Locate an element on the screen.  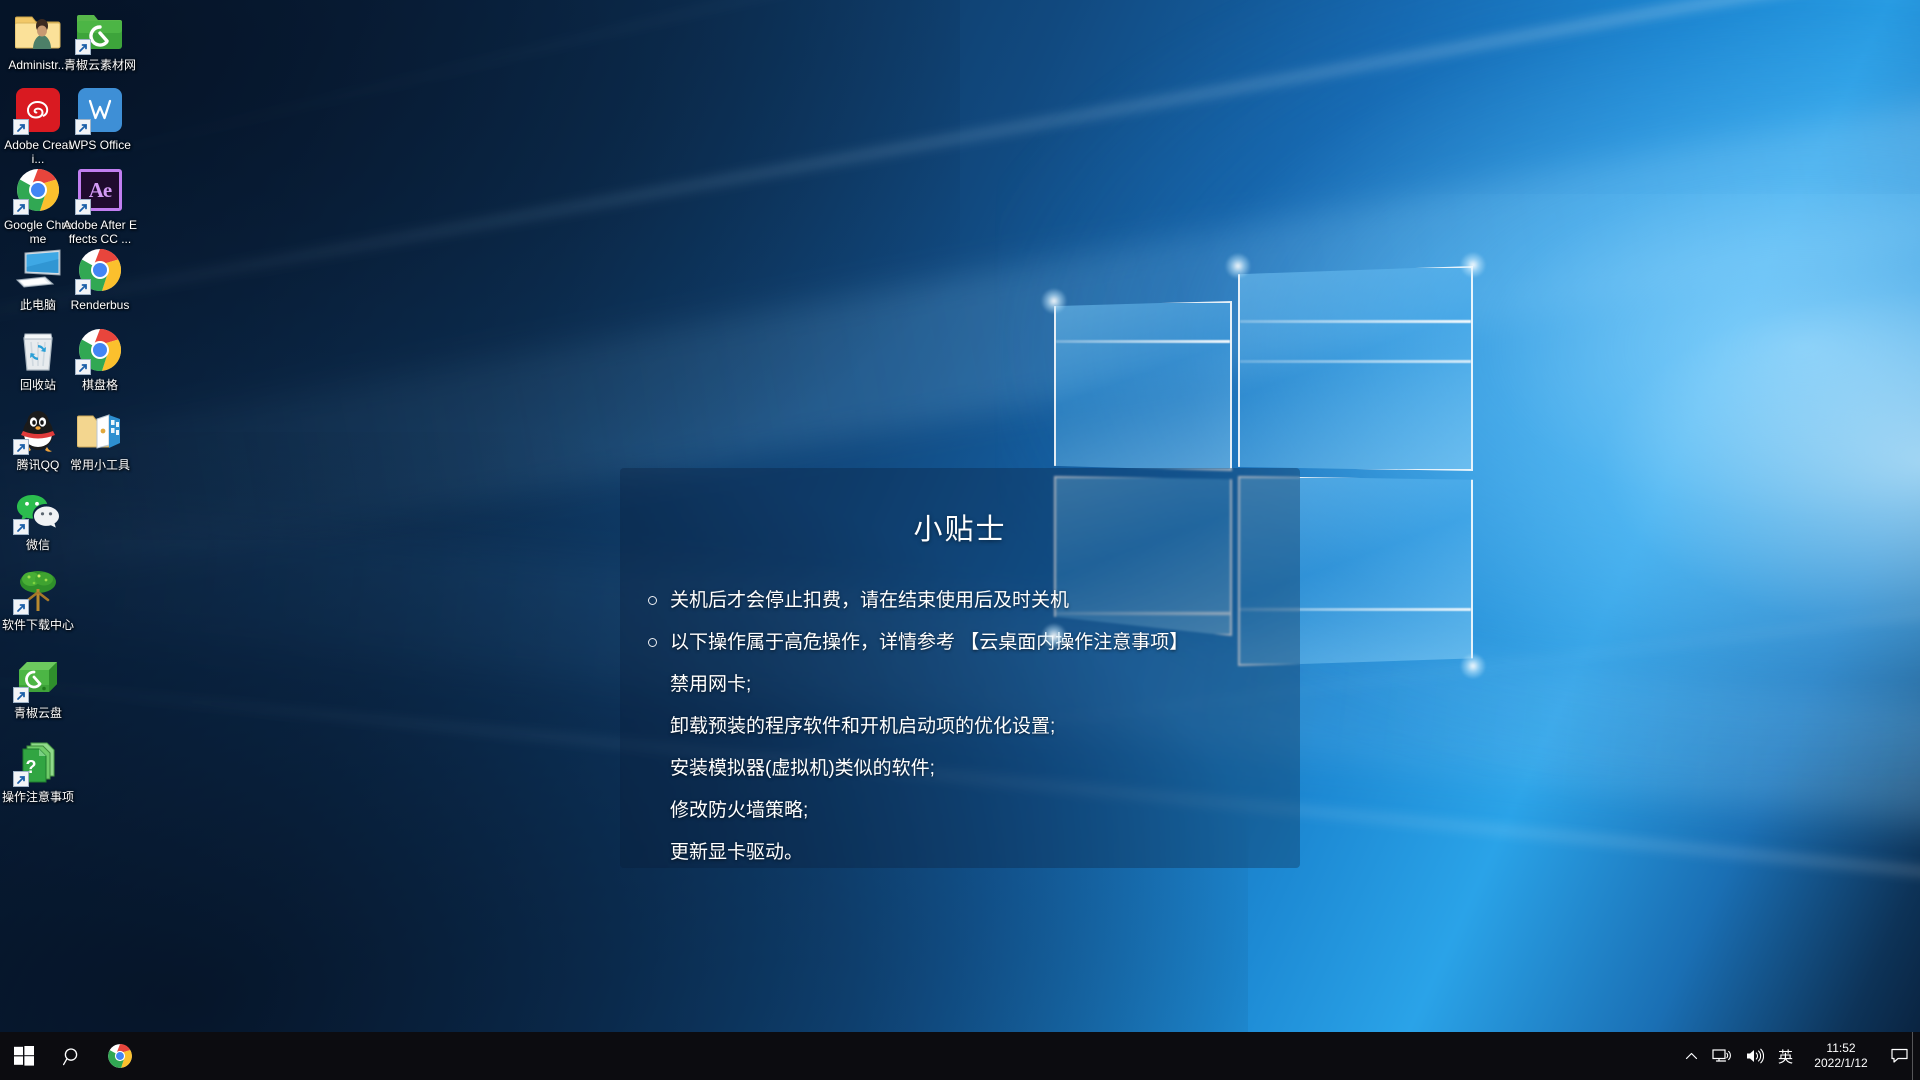
adobe-creative-cloud-icon is located at coordinates (37, 110).